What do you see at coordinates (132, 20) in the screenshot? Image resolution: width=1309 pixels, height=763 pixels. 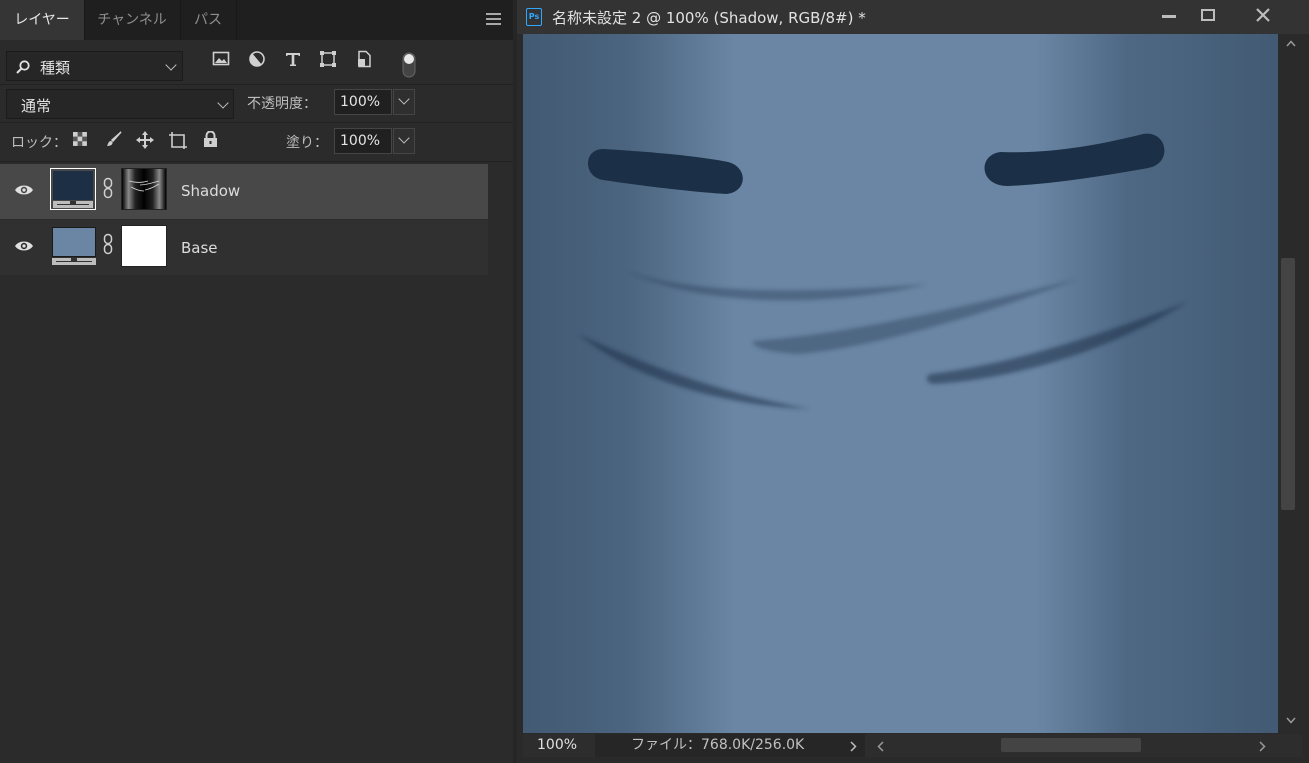 I see `tab-channels: チャンネル` at bounding box center [132, 20].